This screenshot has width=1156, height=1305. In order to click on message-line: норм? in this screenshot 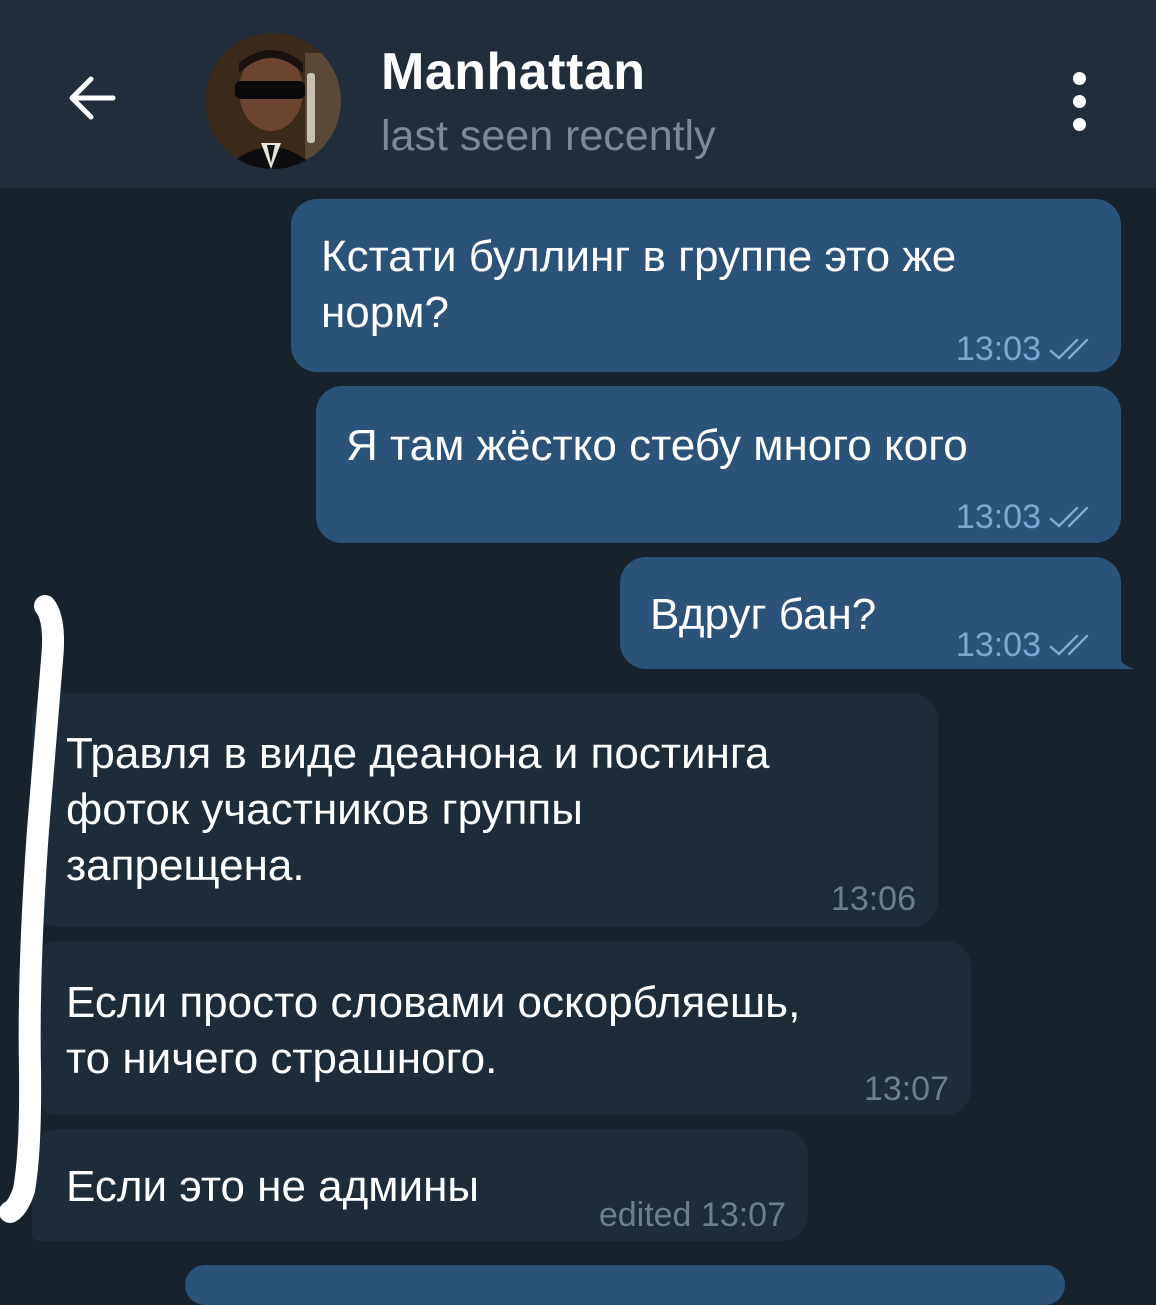, I will do `click(385, 312)`.